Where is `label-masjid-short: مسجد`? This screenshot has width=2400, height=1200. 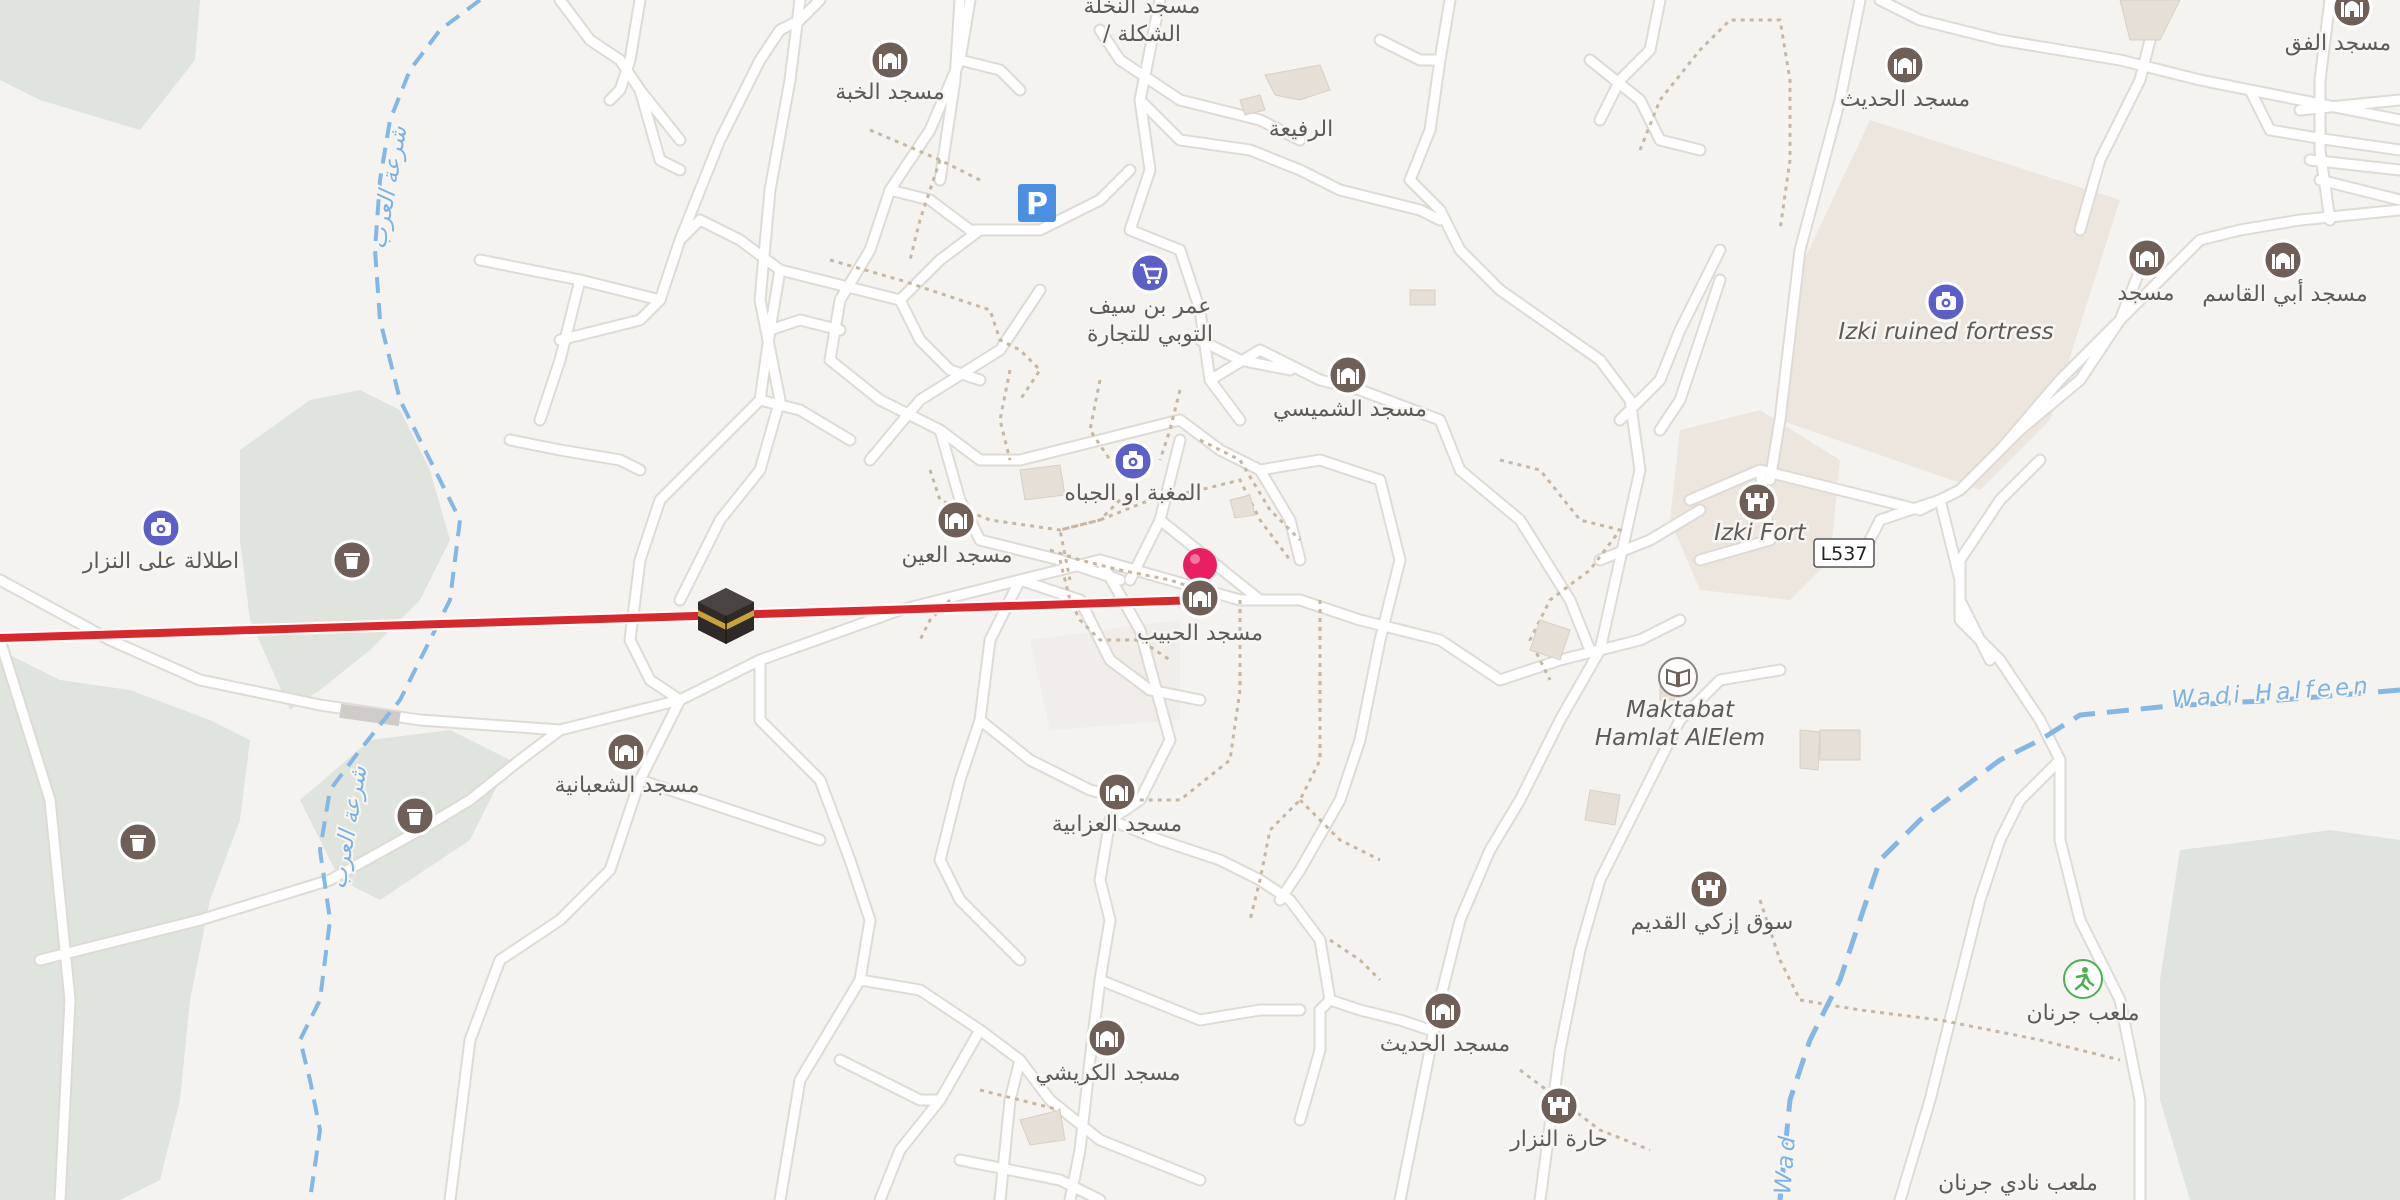
label-masjid-short: مسجد is located at coordinates (2145, 293).